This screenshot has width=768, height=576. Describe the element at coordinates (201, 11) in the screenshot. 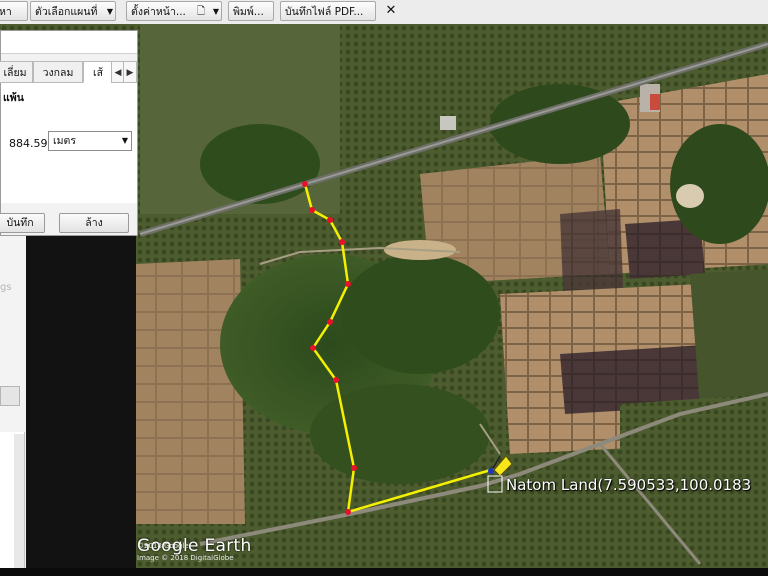

I see `document-icon: 🗋` at that location.